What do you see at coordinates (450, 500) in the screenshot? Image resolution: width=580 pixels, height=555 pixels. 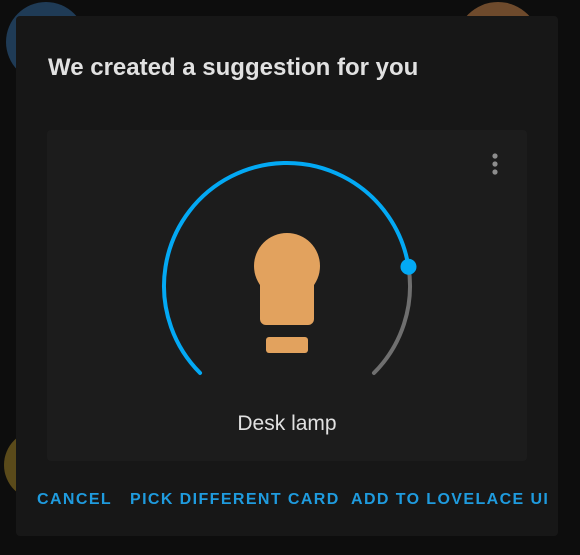 I see `add-to-lovelace-button: ADD TO LOVELACE UI` at bounding box center [450, 500].